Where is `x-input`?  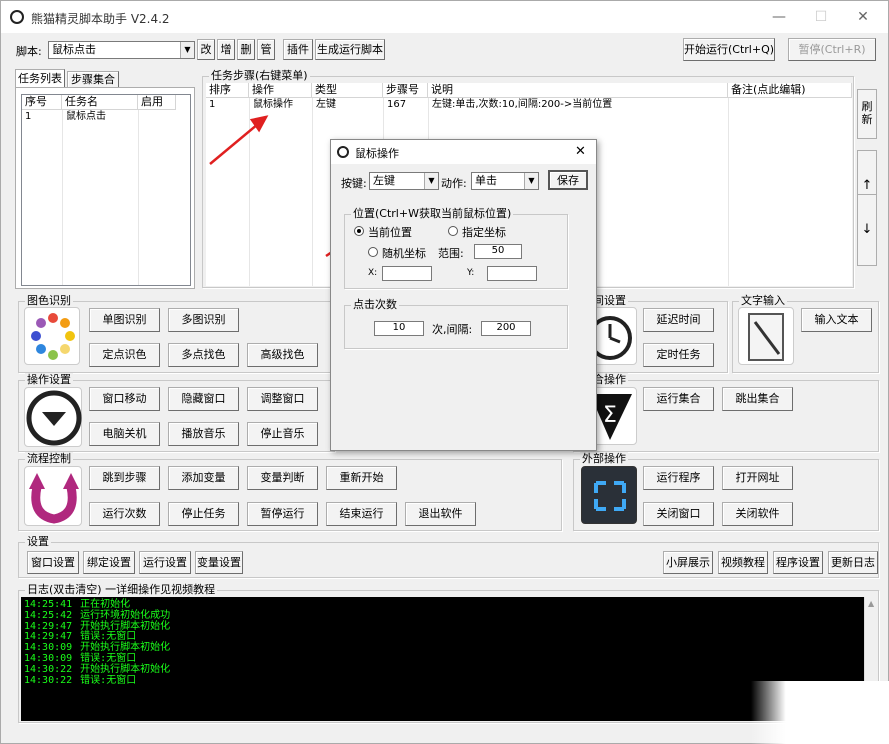
x-input is located at coordinates (407, 273).